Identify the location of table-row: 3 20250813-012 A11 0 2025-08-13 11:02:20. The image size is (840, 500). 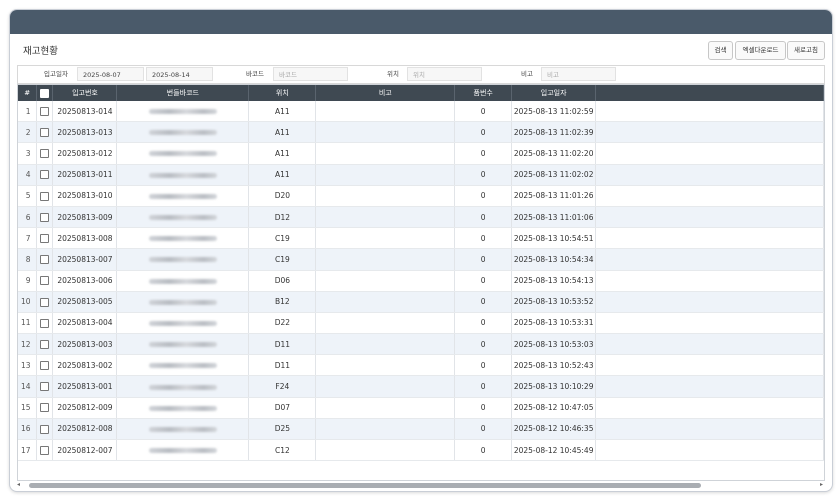
(421, 153).